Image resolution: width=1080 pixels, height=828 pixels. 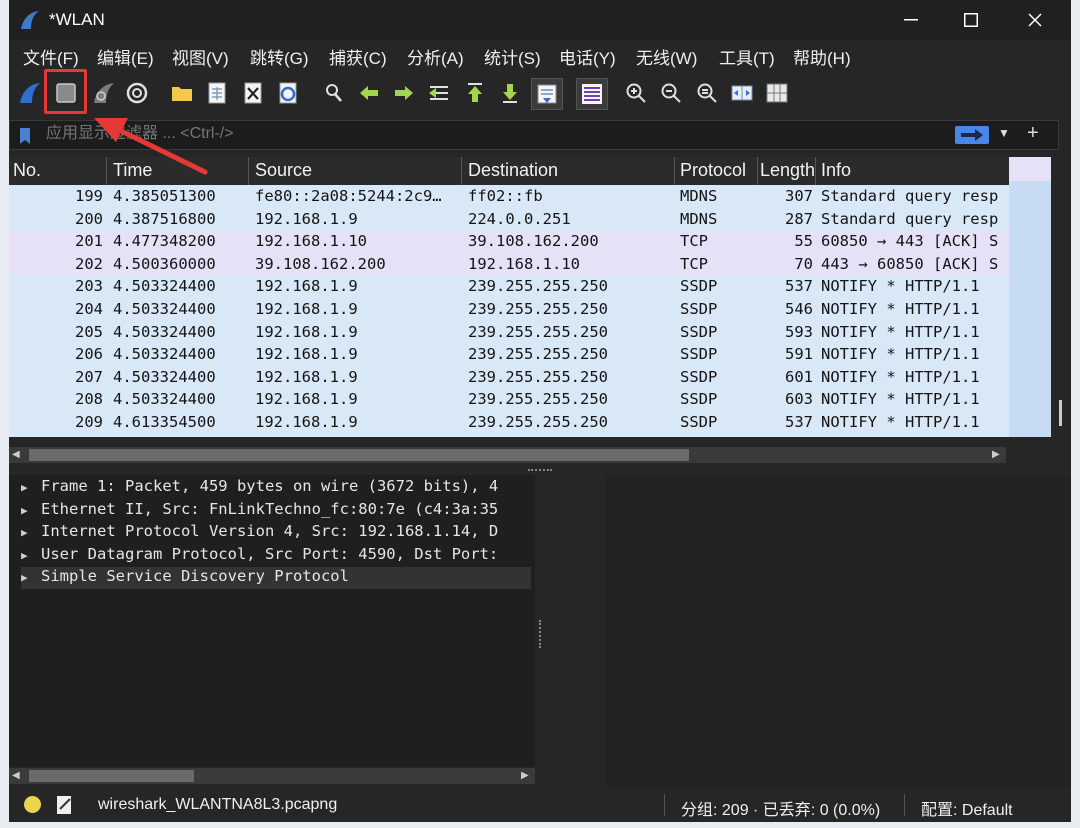 I want to click on menu-view: 视图(V), so click(x=200, y=56).